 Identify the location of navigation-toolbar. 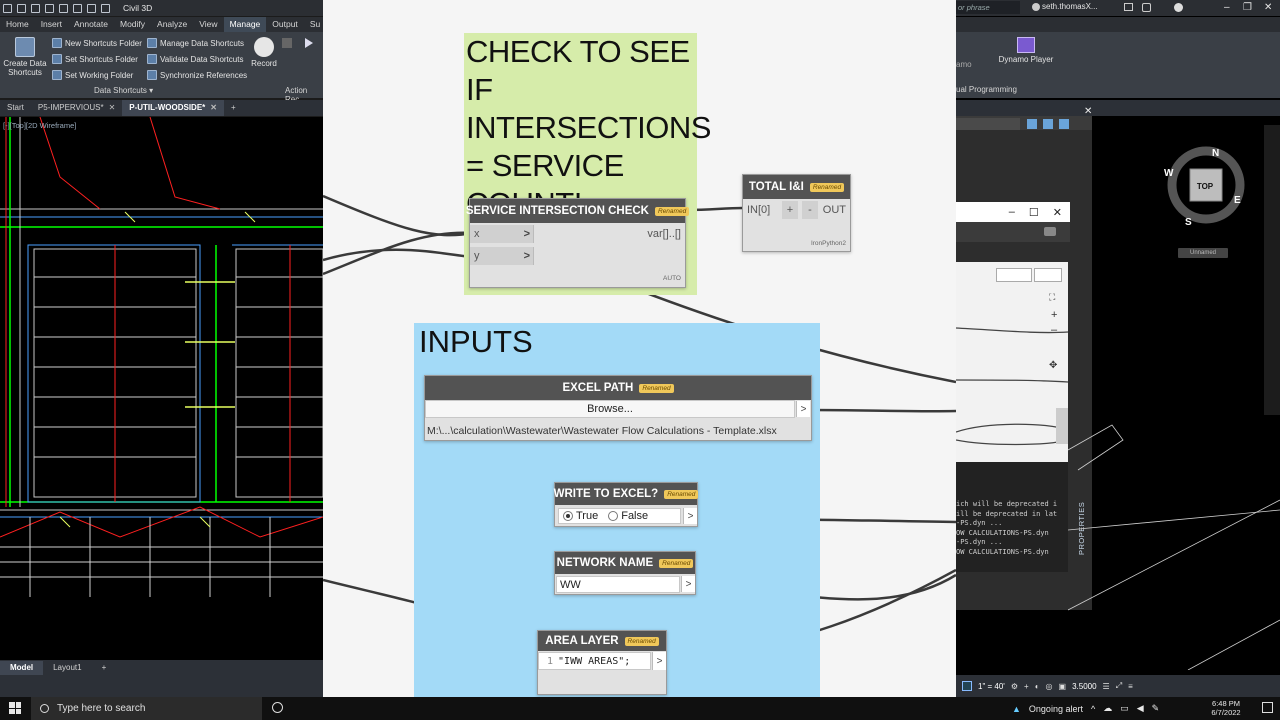
(1272, 270).